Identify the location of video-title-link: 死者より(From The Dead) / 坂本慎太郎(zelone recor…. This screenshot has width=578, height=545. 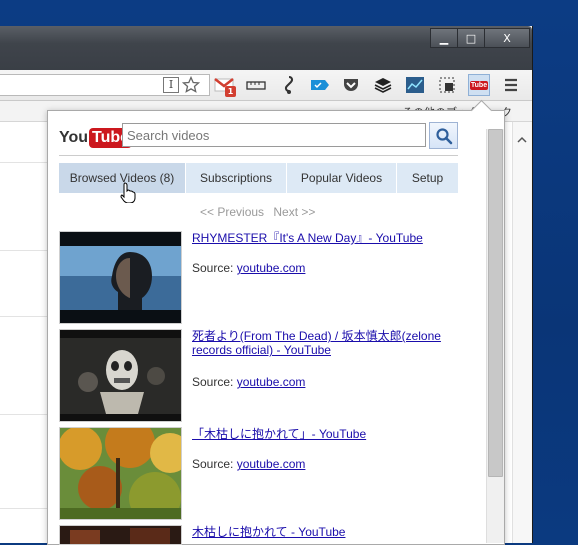
(324, 343).